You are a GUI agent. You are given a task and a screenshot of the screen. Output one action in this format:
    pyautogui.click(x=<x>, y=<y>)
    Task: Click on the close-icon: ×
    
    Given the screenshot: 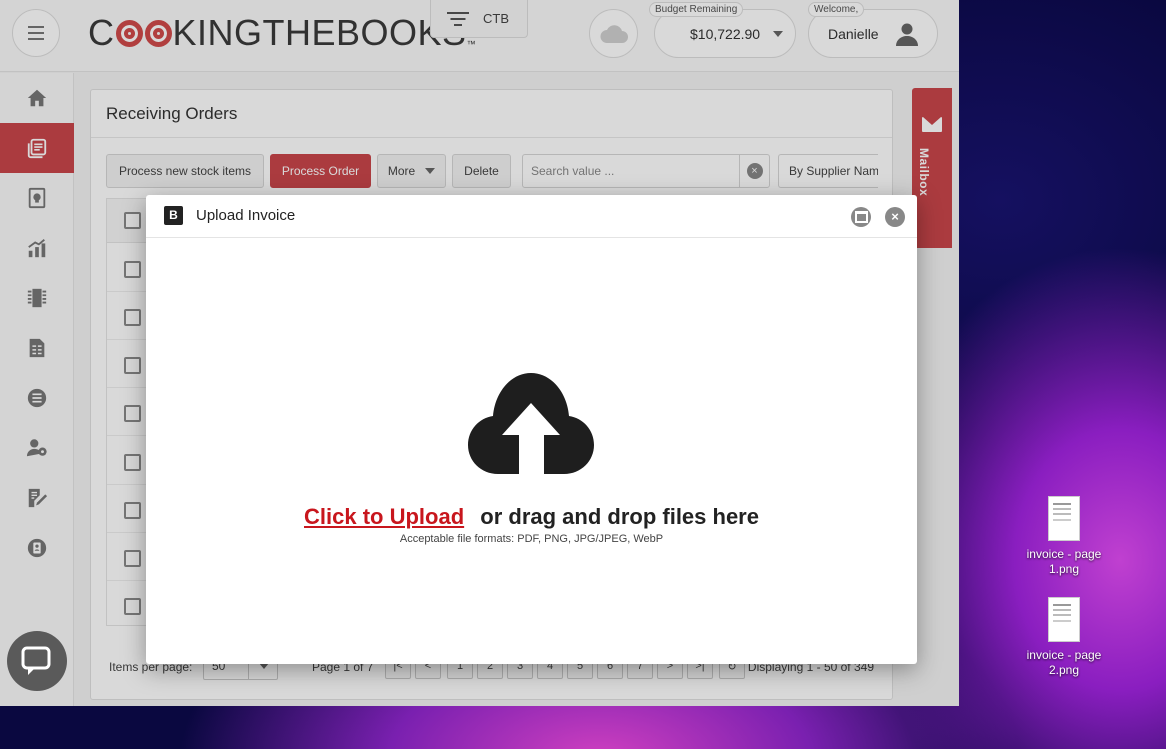 What is the action you would take?
    pyautogui.click(x=895, y=217)
    